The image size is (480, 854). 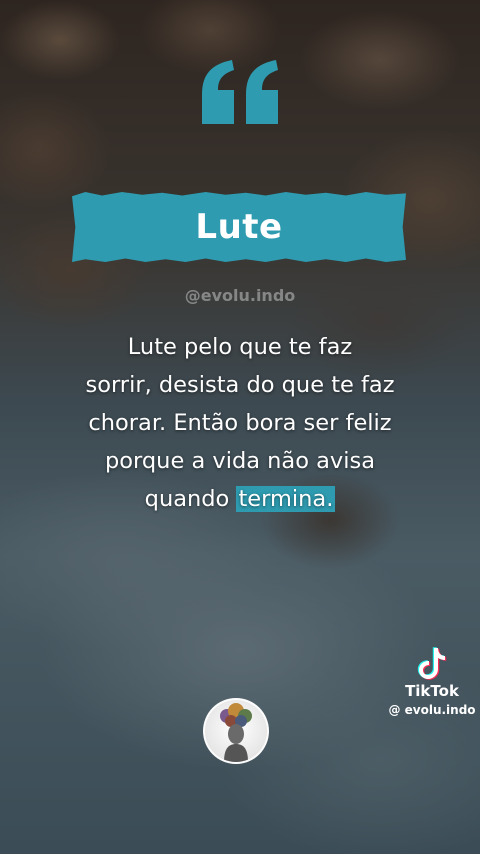 I want to click on tiktok-brand: TikTok, so click(x=432, y=691).